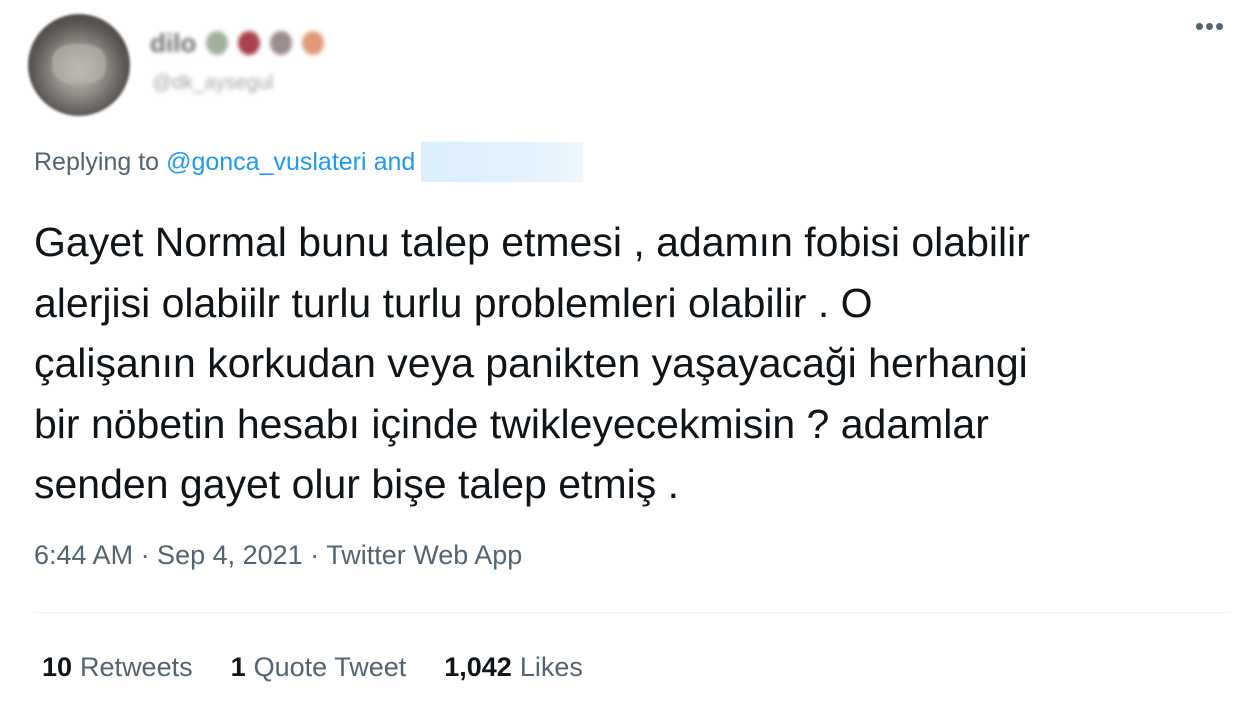 The width and height of the screenshot is (1258, 710). Describe the element at coordinates (502, 162) in the screenshot. I see `redacted-mention` at that location.